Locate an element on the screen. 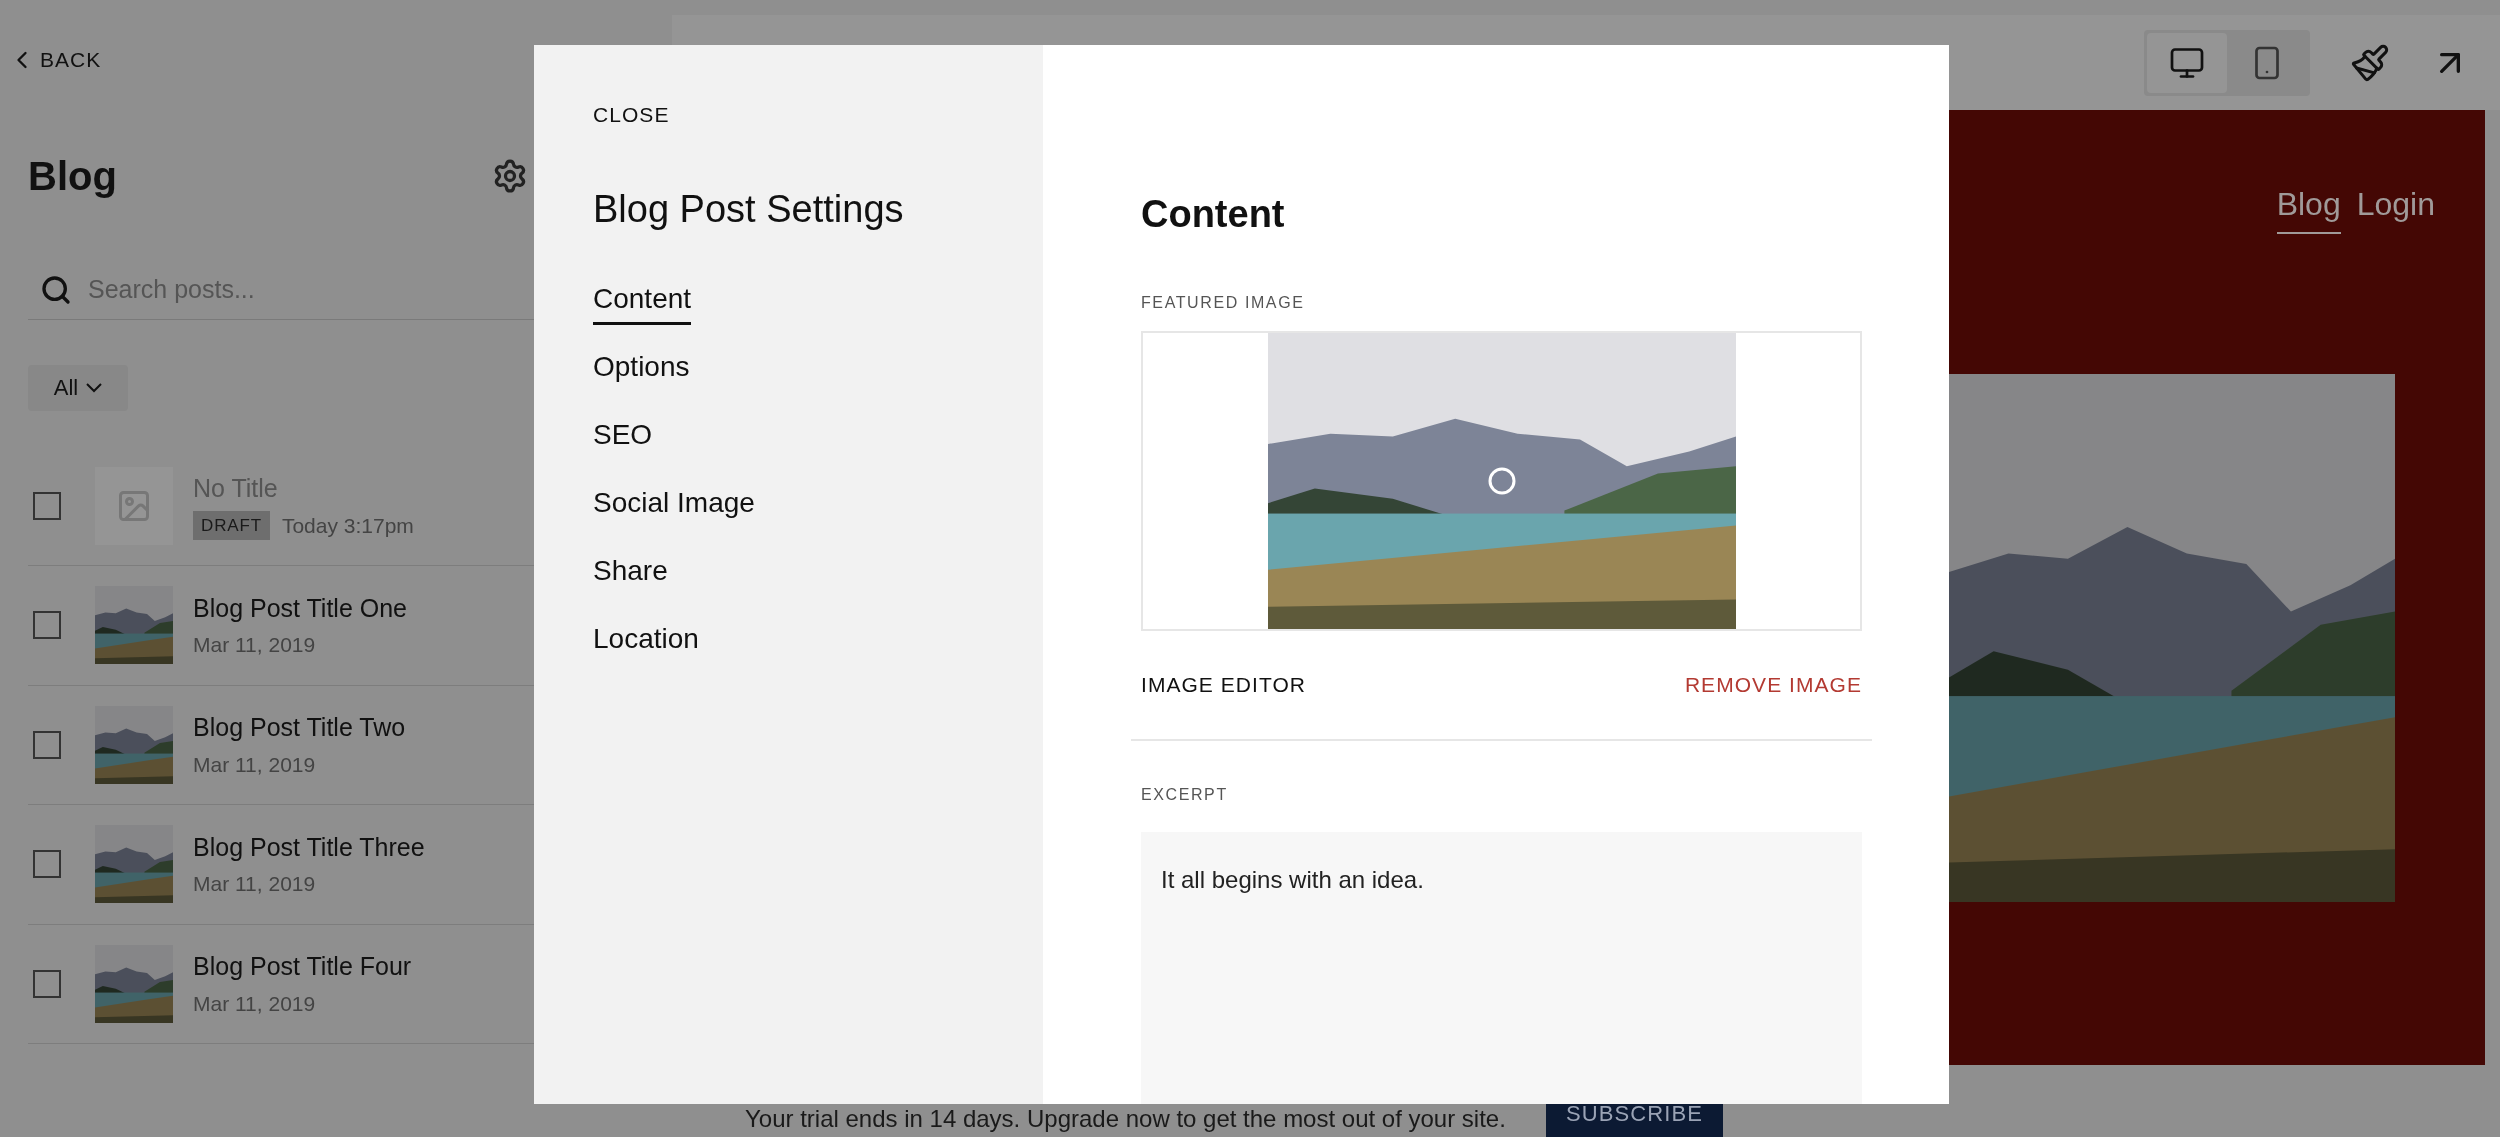 This screenshot has width=2500, height=1137. excerpt-field: It all begins with an idea. is located at coordinates (1501, 967).